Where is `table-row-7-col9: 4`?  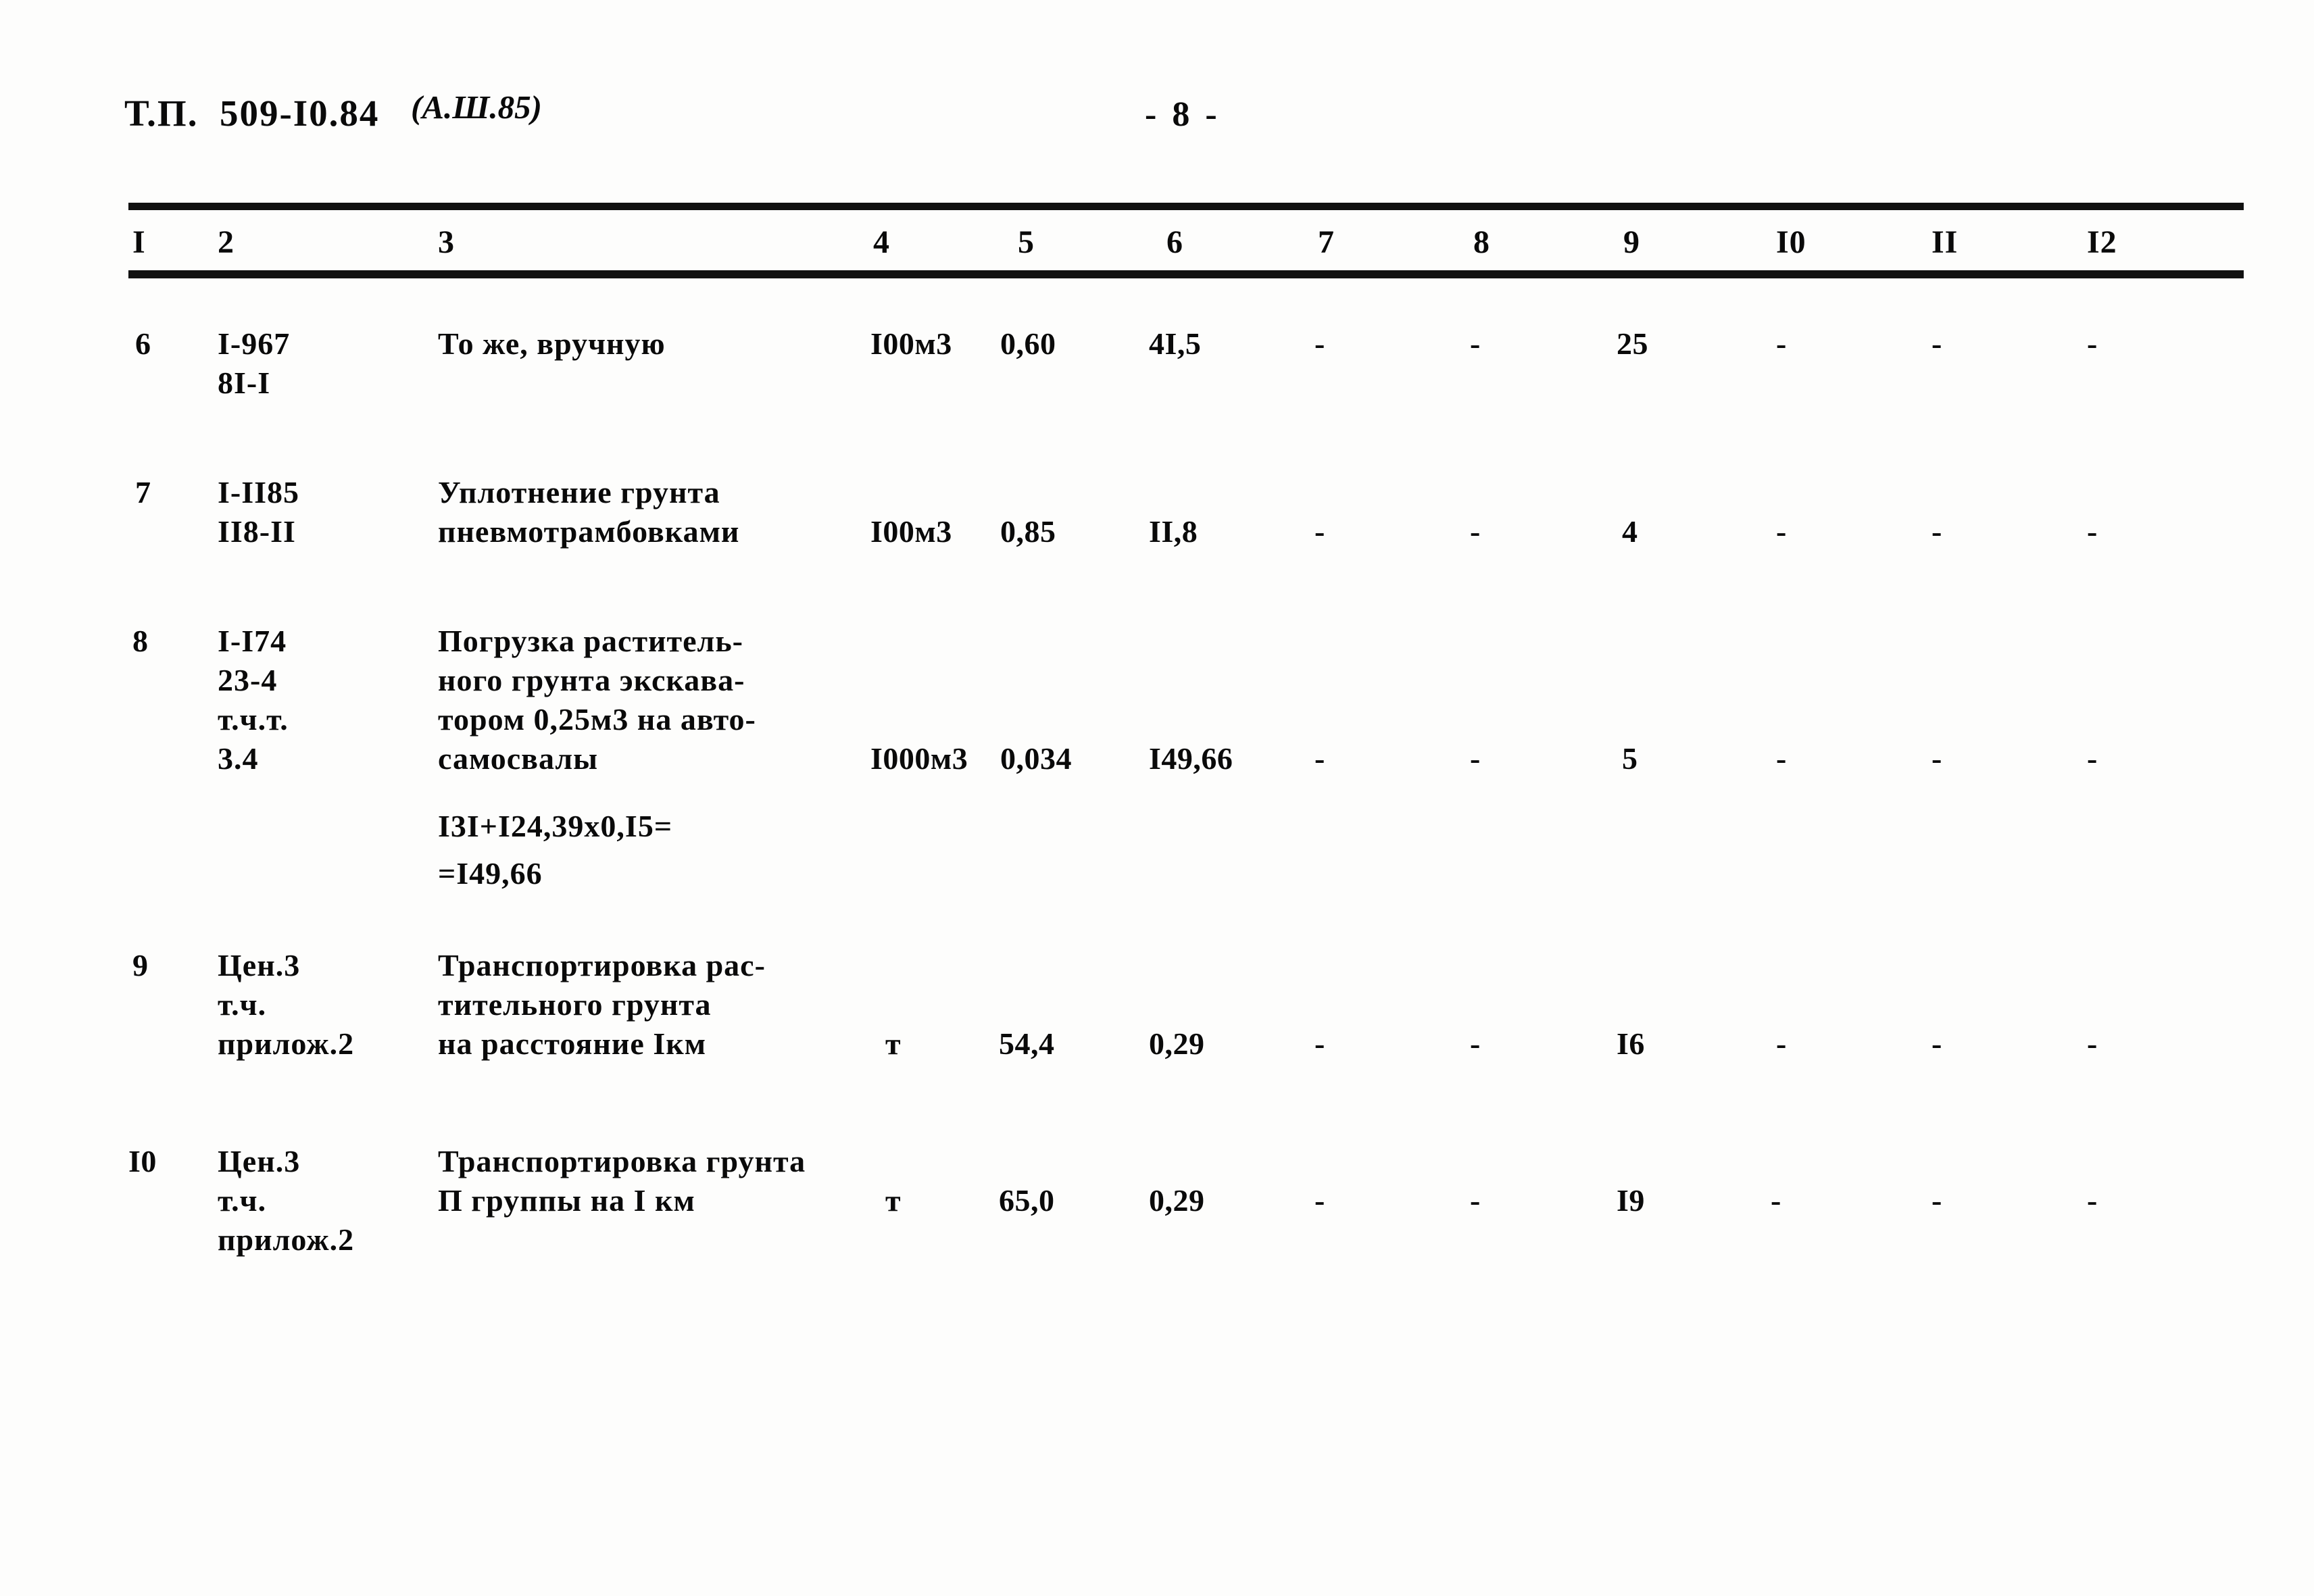 table-row-7-col9: 4 is located at coordinates (1630, 531).